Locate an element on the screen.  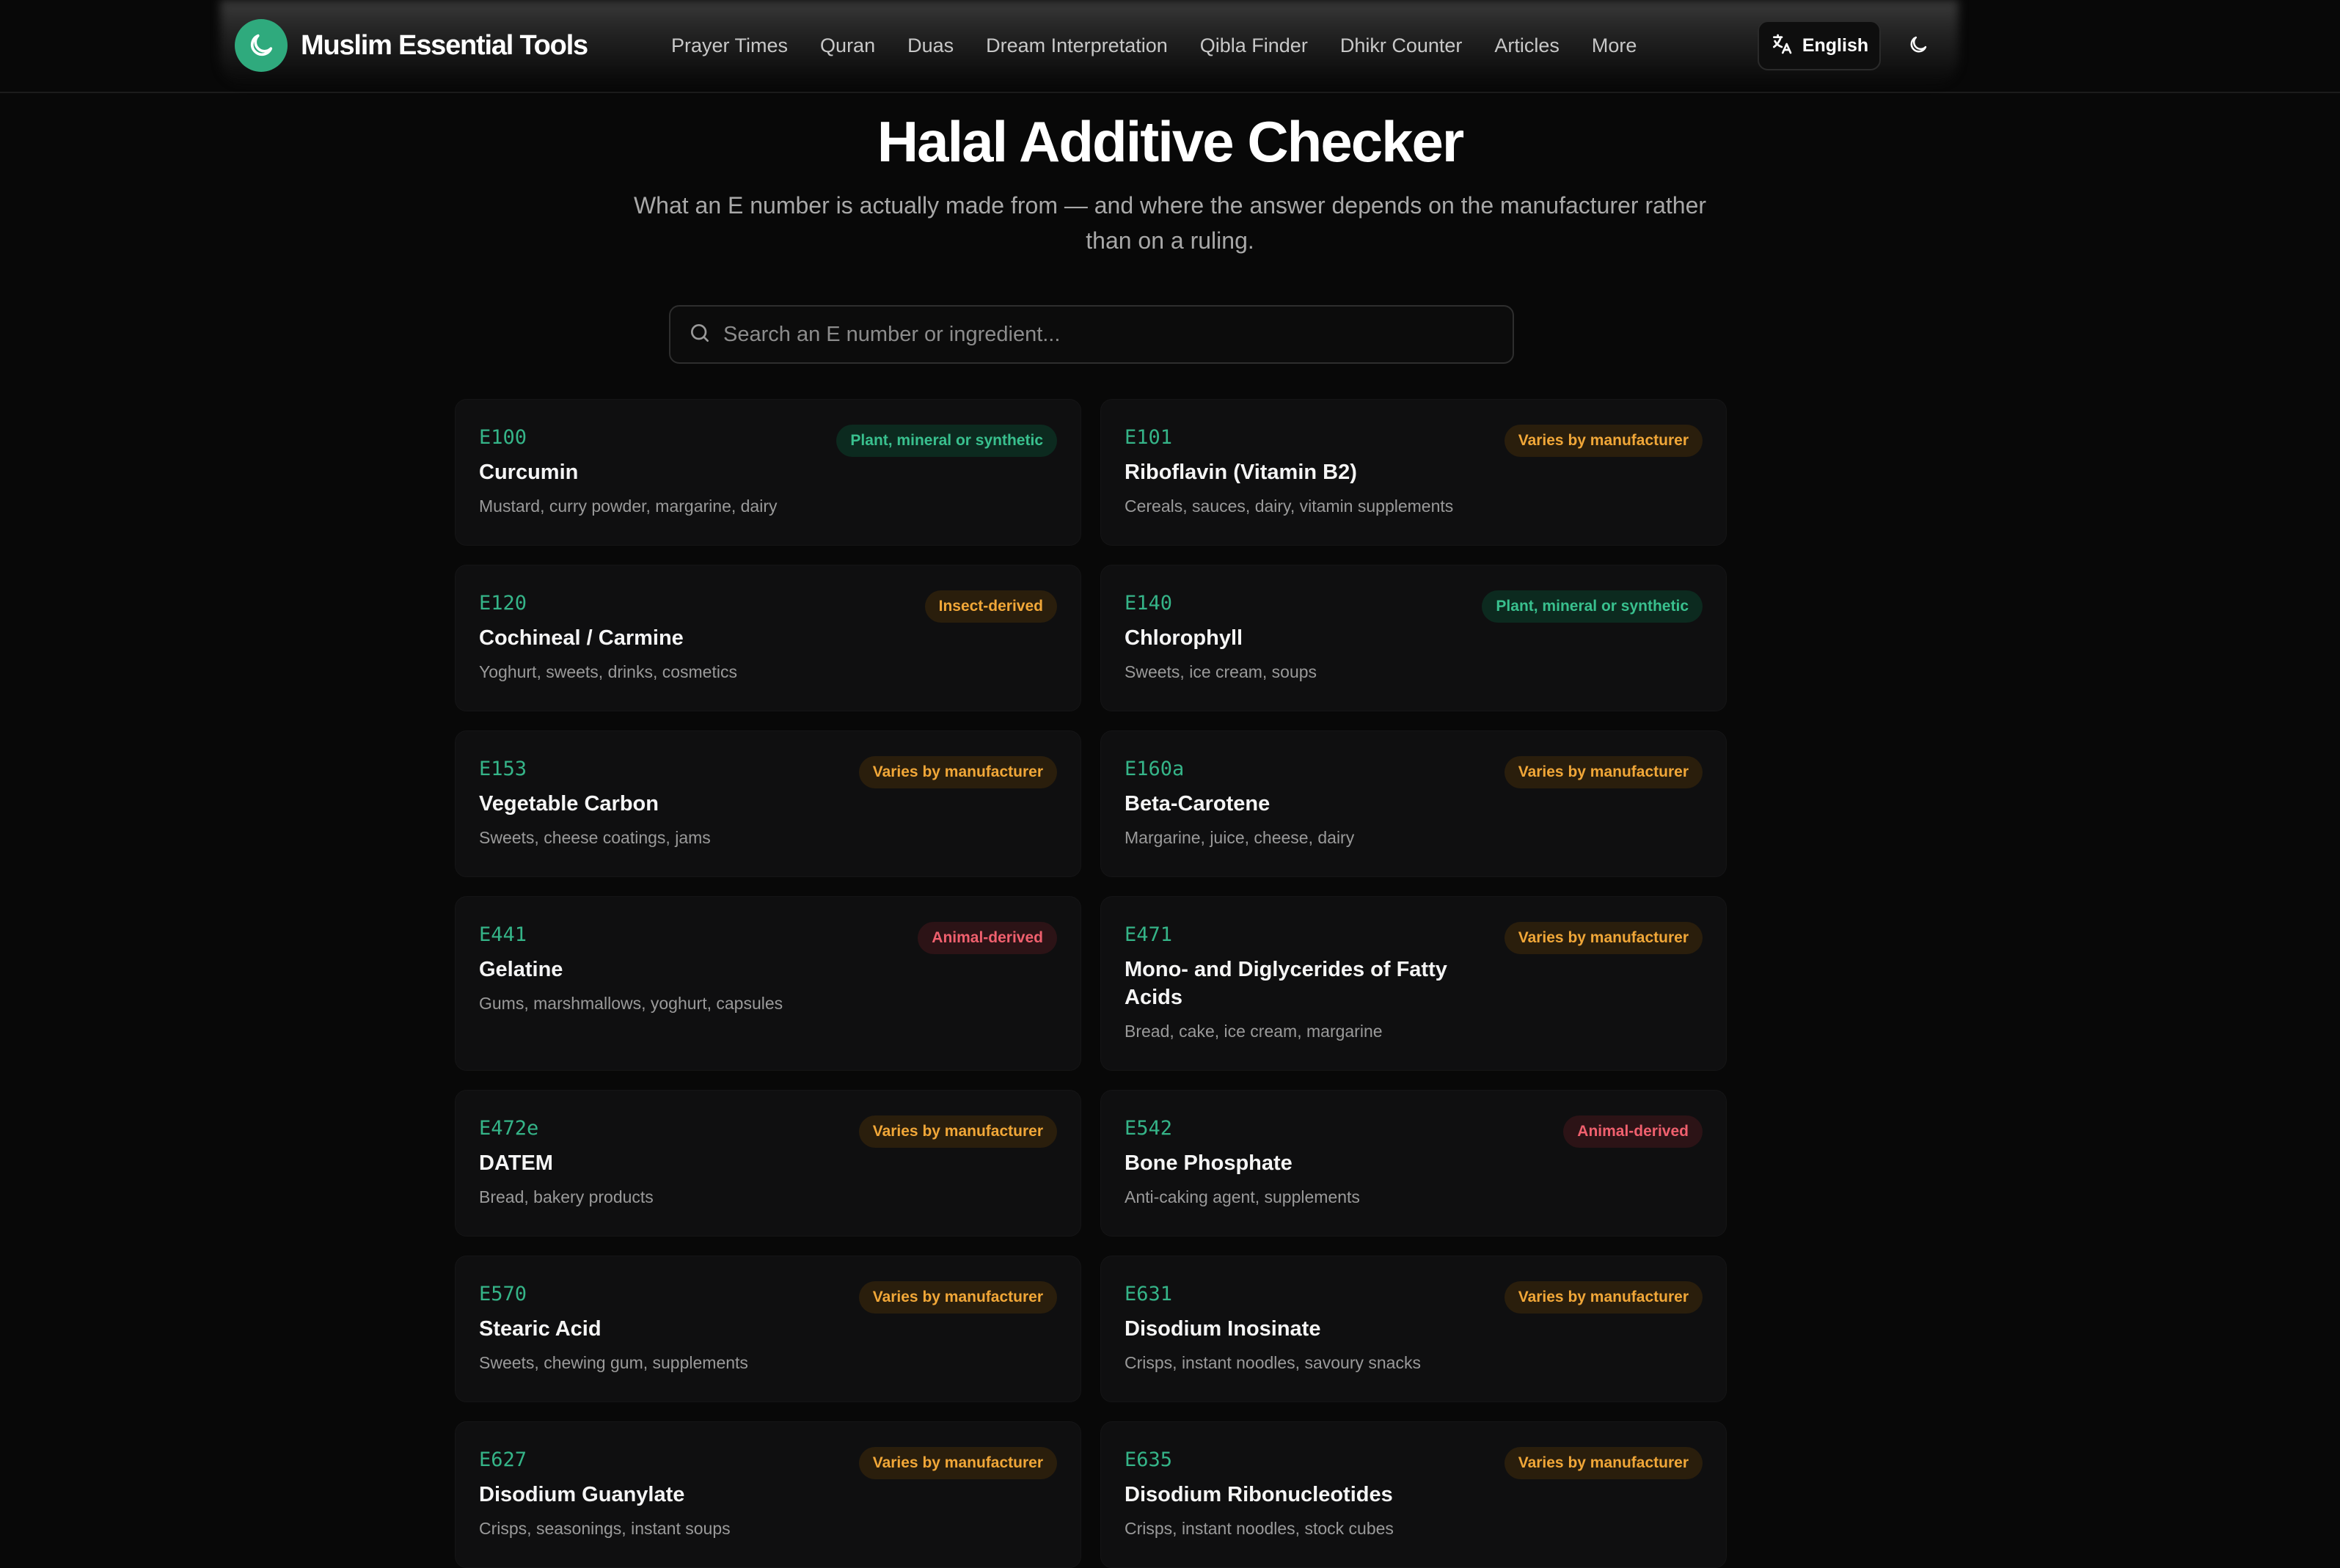
additive-name: Chlorophyll is located at coordinates (1184, 638).